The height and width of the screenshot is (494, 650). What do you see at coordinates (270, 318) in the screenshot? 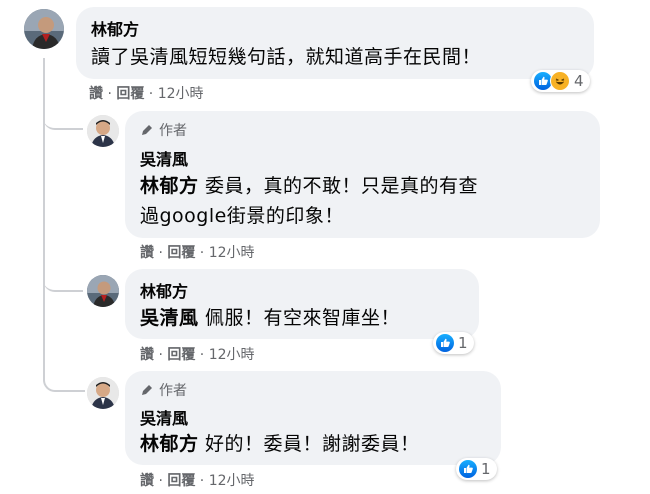
I see `reply-text: 吳清風 佩服！有空來智庫坐！` at bounding box center [270, 318].